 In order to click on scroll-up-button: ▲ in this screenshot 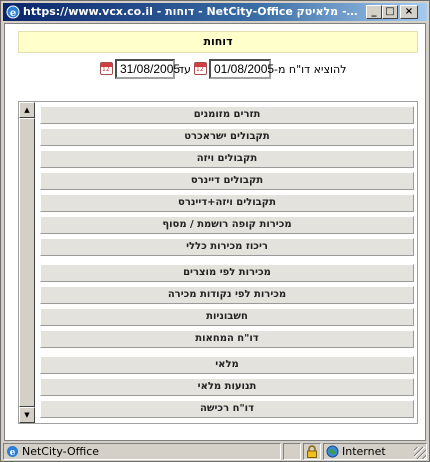, I will do `click(27, 110)`.